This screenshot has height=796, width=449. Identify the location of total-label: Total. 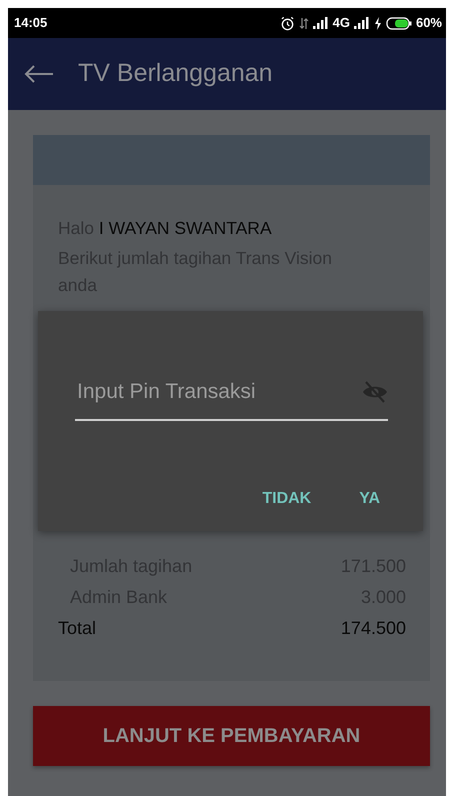
(77, 628).